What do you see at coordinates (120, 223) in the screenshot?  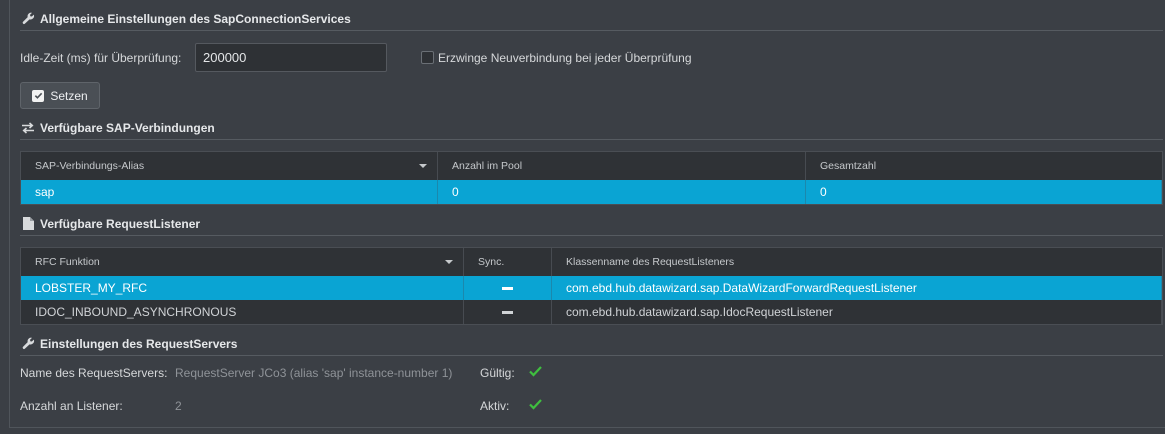 I see `listeners-title: Verfügbare RequestListener` at bounding box center [120, 223].